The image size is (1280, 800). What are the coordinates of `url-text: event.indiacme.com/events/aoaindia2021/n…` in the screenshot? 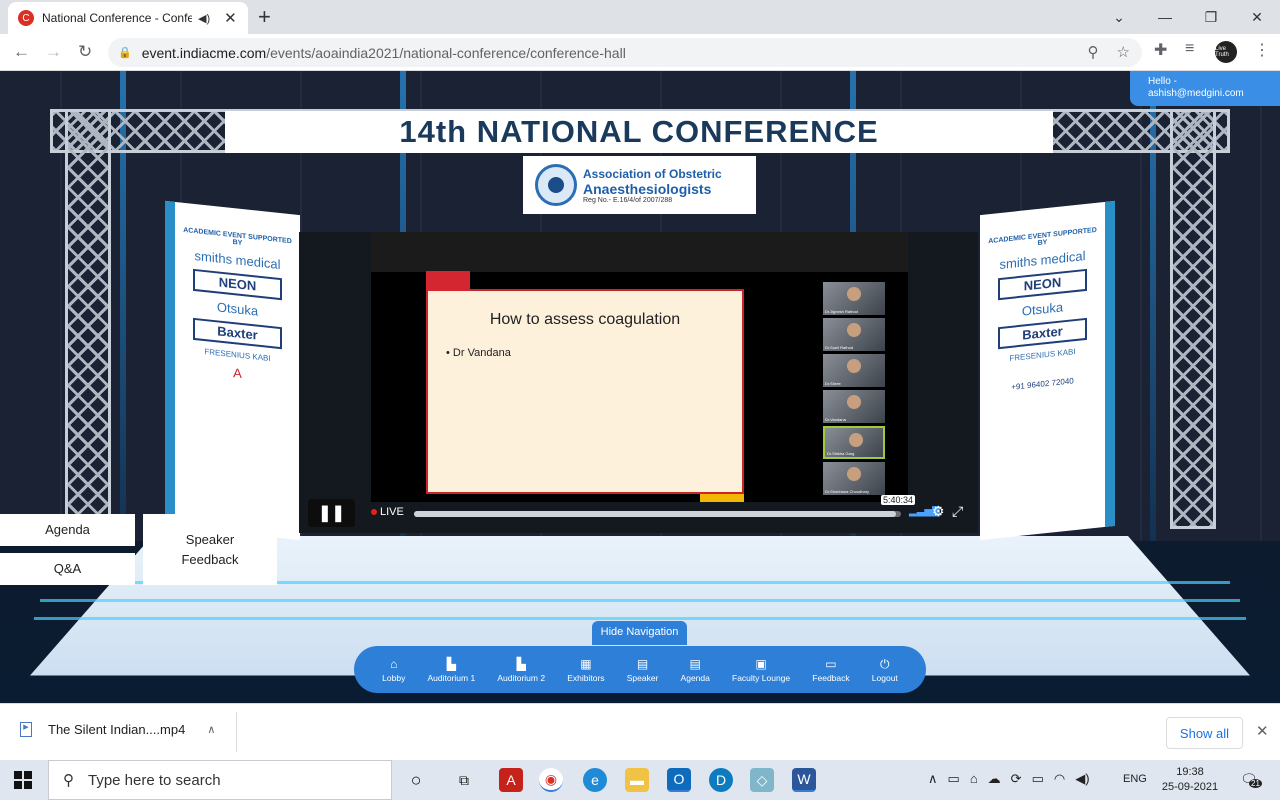 It's located at (384, 53).